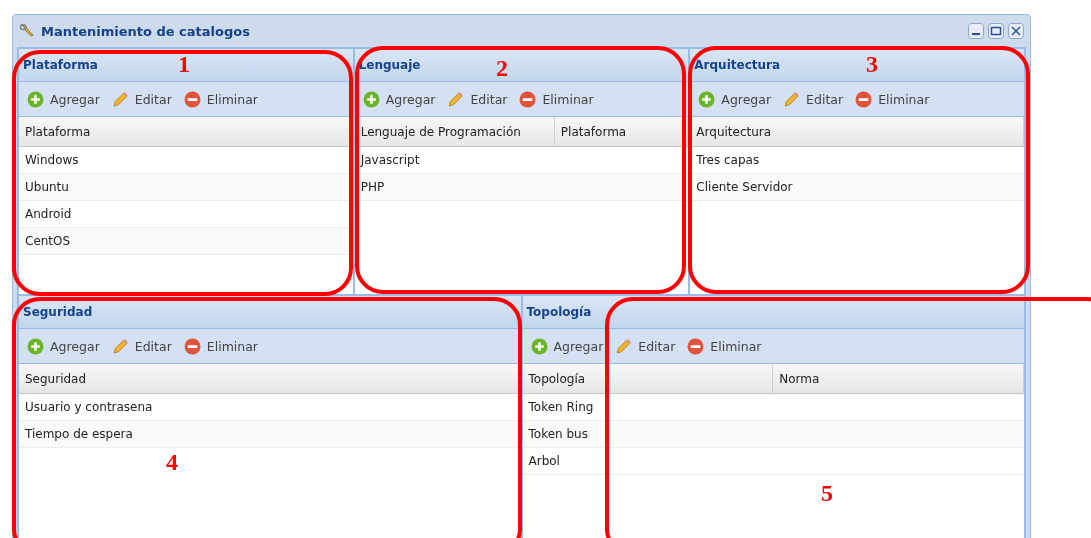  What do you see at coordinates (48, 214) in the screenshot?
I see `table-cell-text: Android` at bounding box center [48, 214].